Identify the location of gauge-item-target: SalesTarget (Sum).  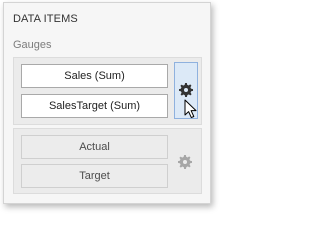
(94, 106).